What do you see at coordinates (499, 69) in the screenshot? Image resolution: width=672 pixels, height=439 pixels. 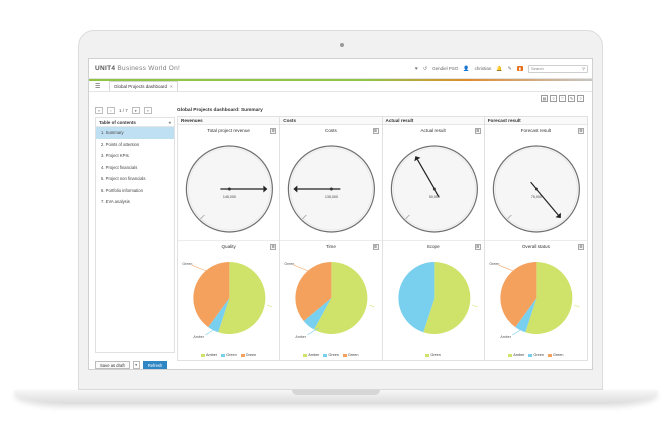 I see `bell-icon: 🔔` at bounding box center [499, 69].